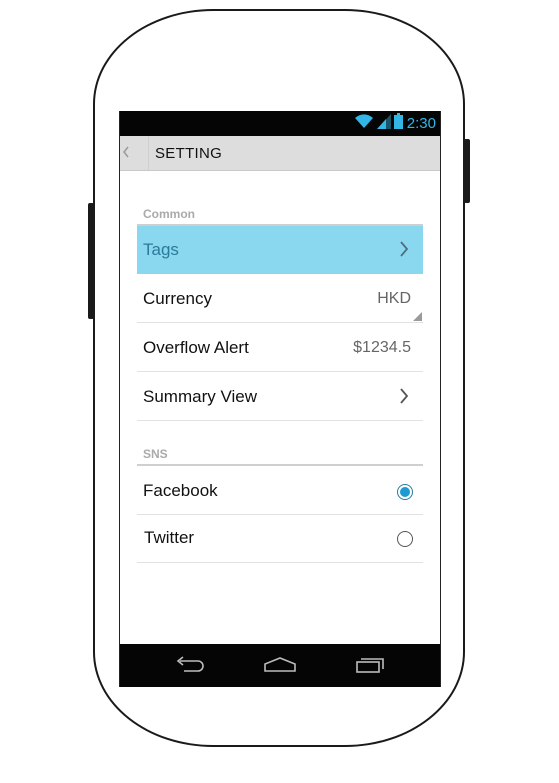 This screenshot has width=559, height=783. Describe the element at coordinates (280, 348) in the screenshot. I see `settings-row-overflow-alert: Overflow Alert $1234.5` at that location.